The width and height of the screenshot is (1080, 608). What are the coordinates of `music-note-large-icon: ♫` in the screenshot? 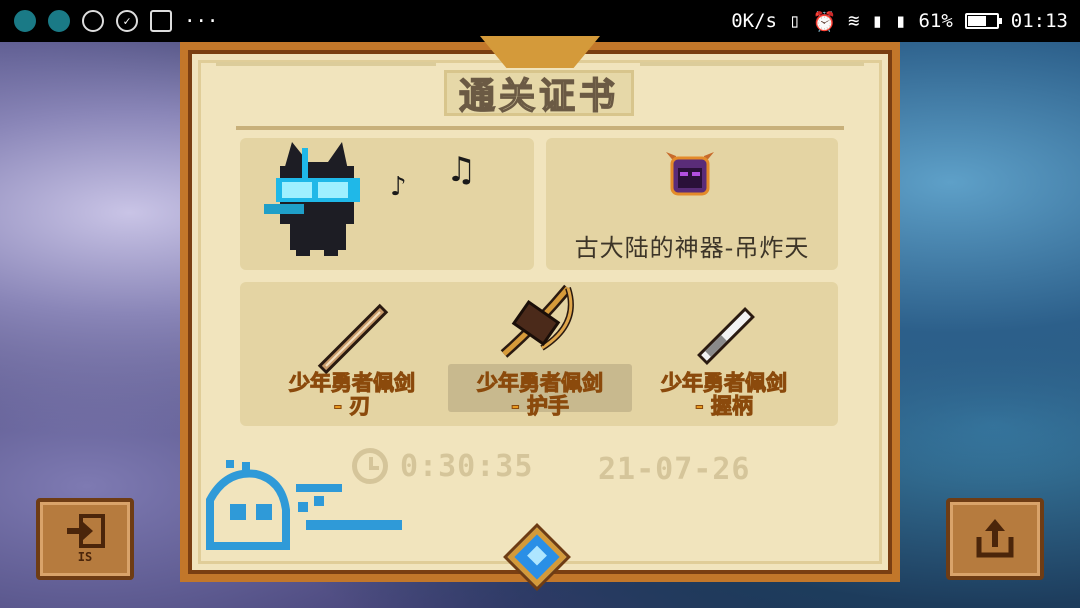 It's located at (461, 170).